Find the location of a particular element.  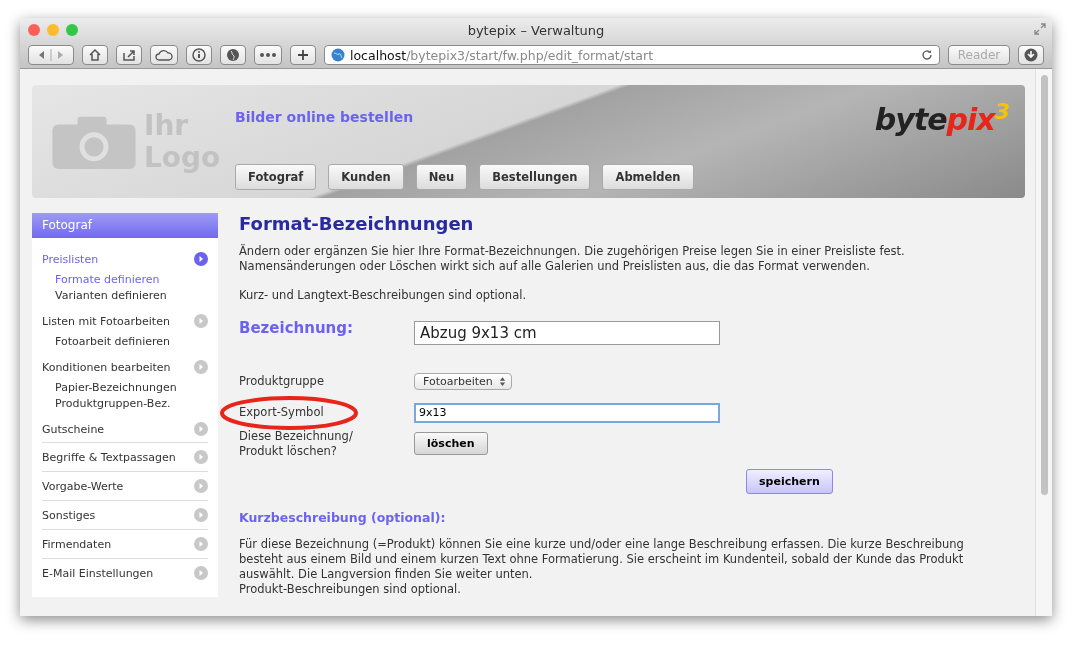

sidebar-item: E-Mail Einstellungen is located at coordinates (98, 573).